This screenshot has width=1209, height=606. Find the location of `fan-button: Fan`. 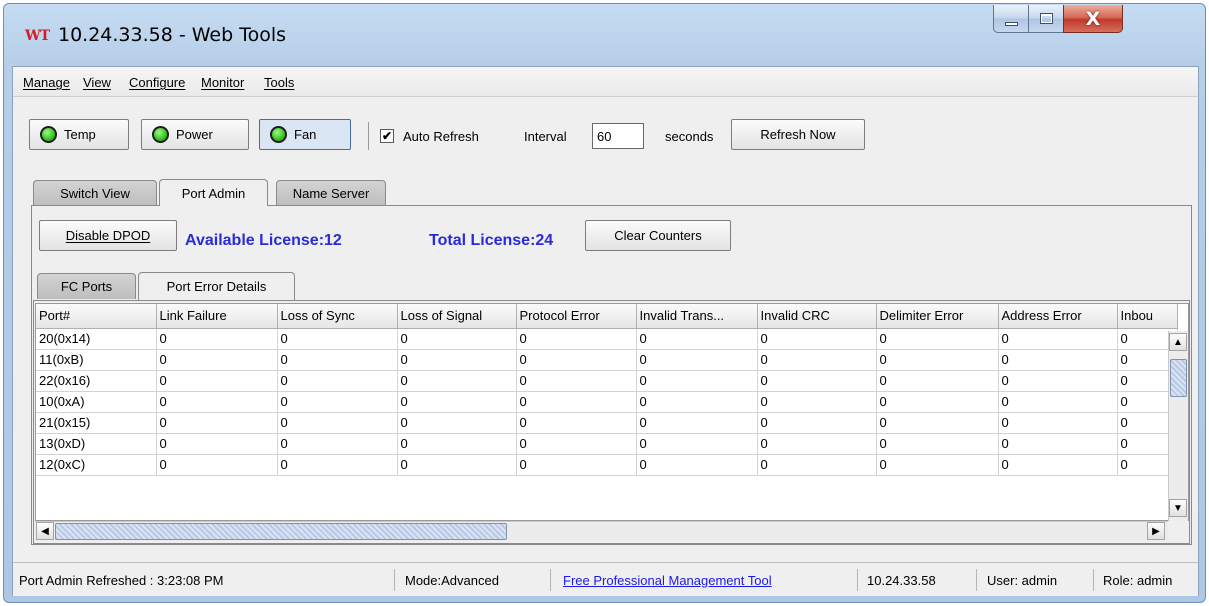

fan-button: Fan is located at coordinates (305, 134).